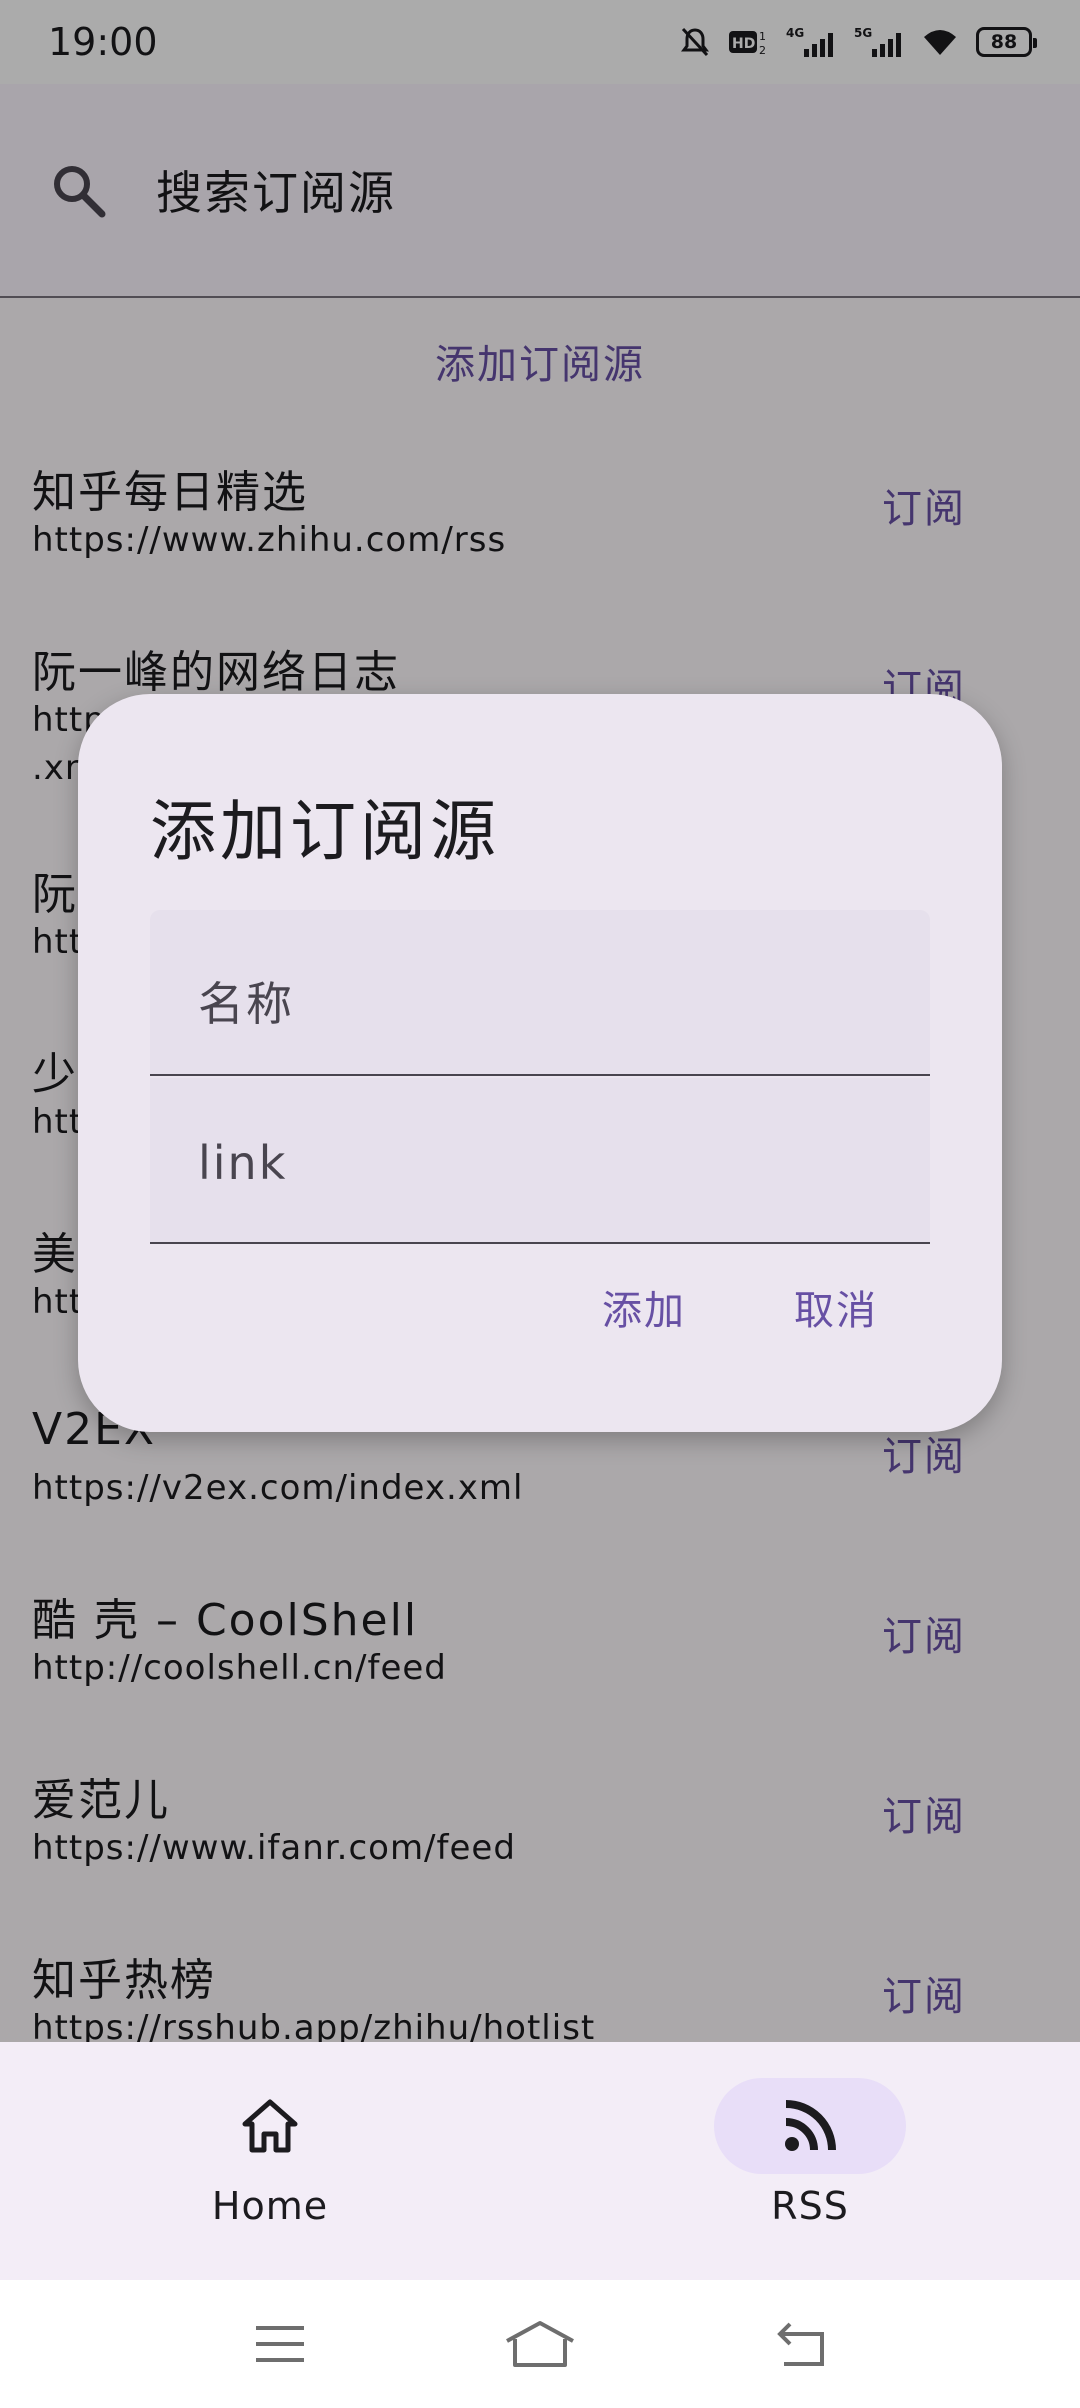  Describe the element at coordinates (810, 2206) in the screenshot. I see `nav-label-rss: RSS` at that location.